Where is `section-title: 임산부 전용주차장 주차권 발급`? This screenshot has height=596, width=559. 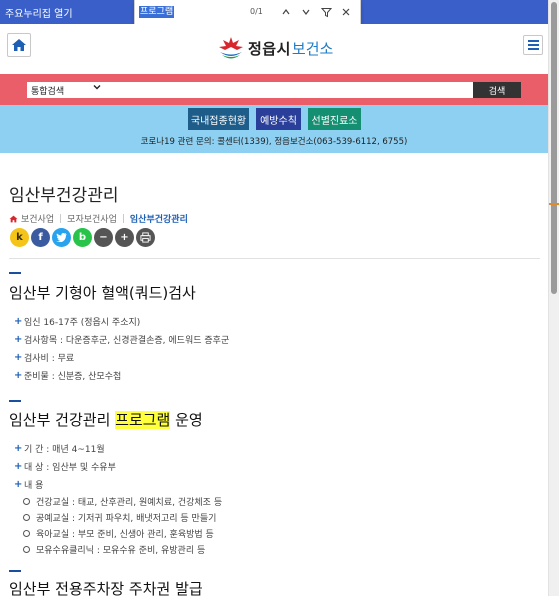 section-title: 임산부 전용주차장 주차권 발급 is located at coordinates (106, 588).